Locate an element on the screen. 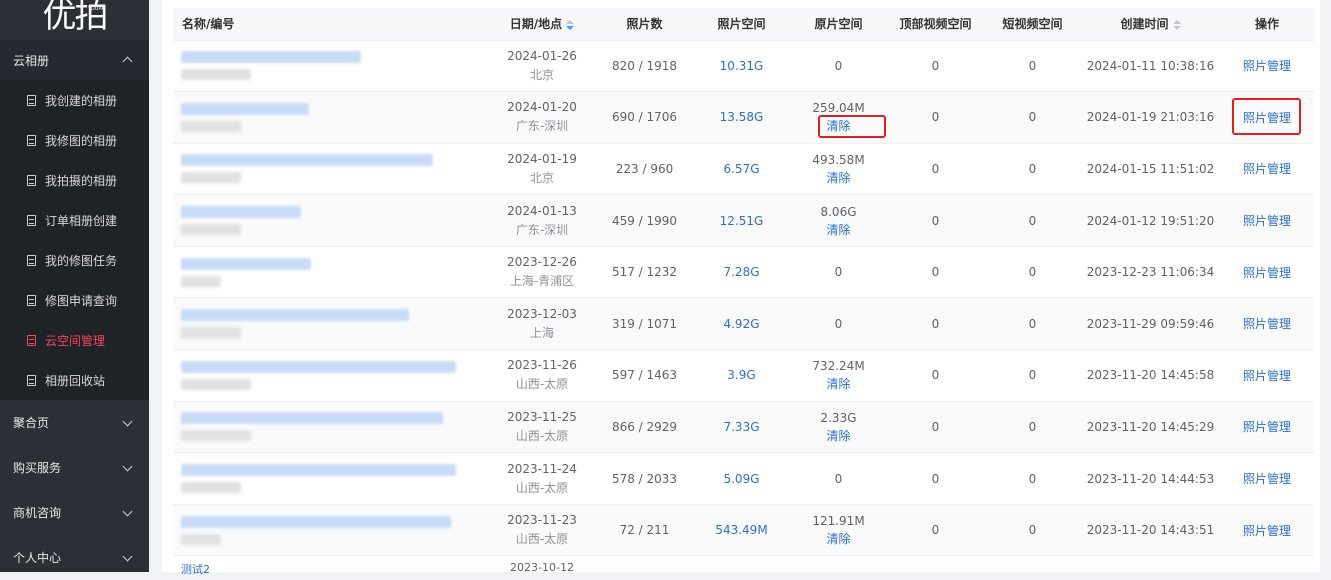 This screenshot has width=1331, height=580. photo-space-cell: 13.58G is located at coordinates (741, 117).